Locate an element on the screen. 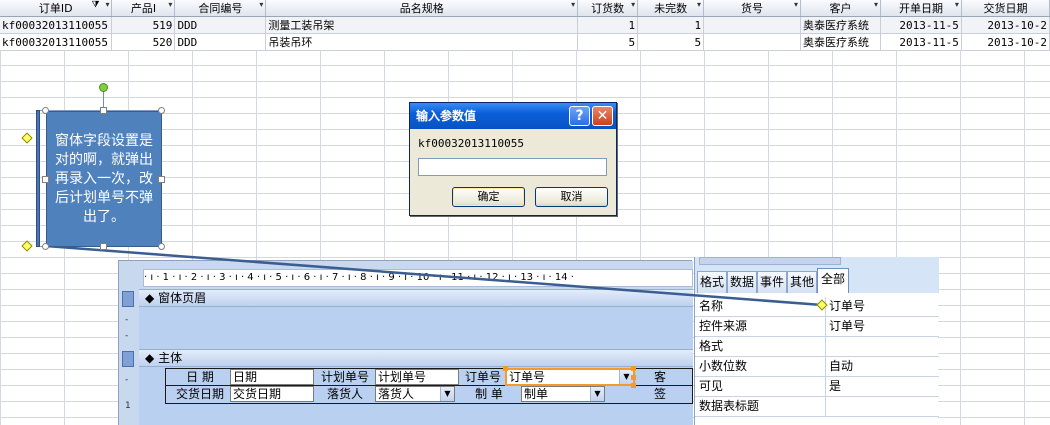 The height and width of the screenshot is (425, 1050). column-header-item-no: 货号 ▾ is located at coordinates (752, 8).